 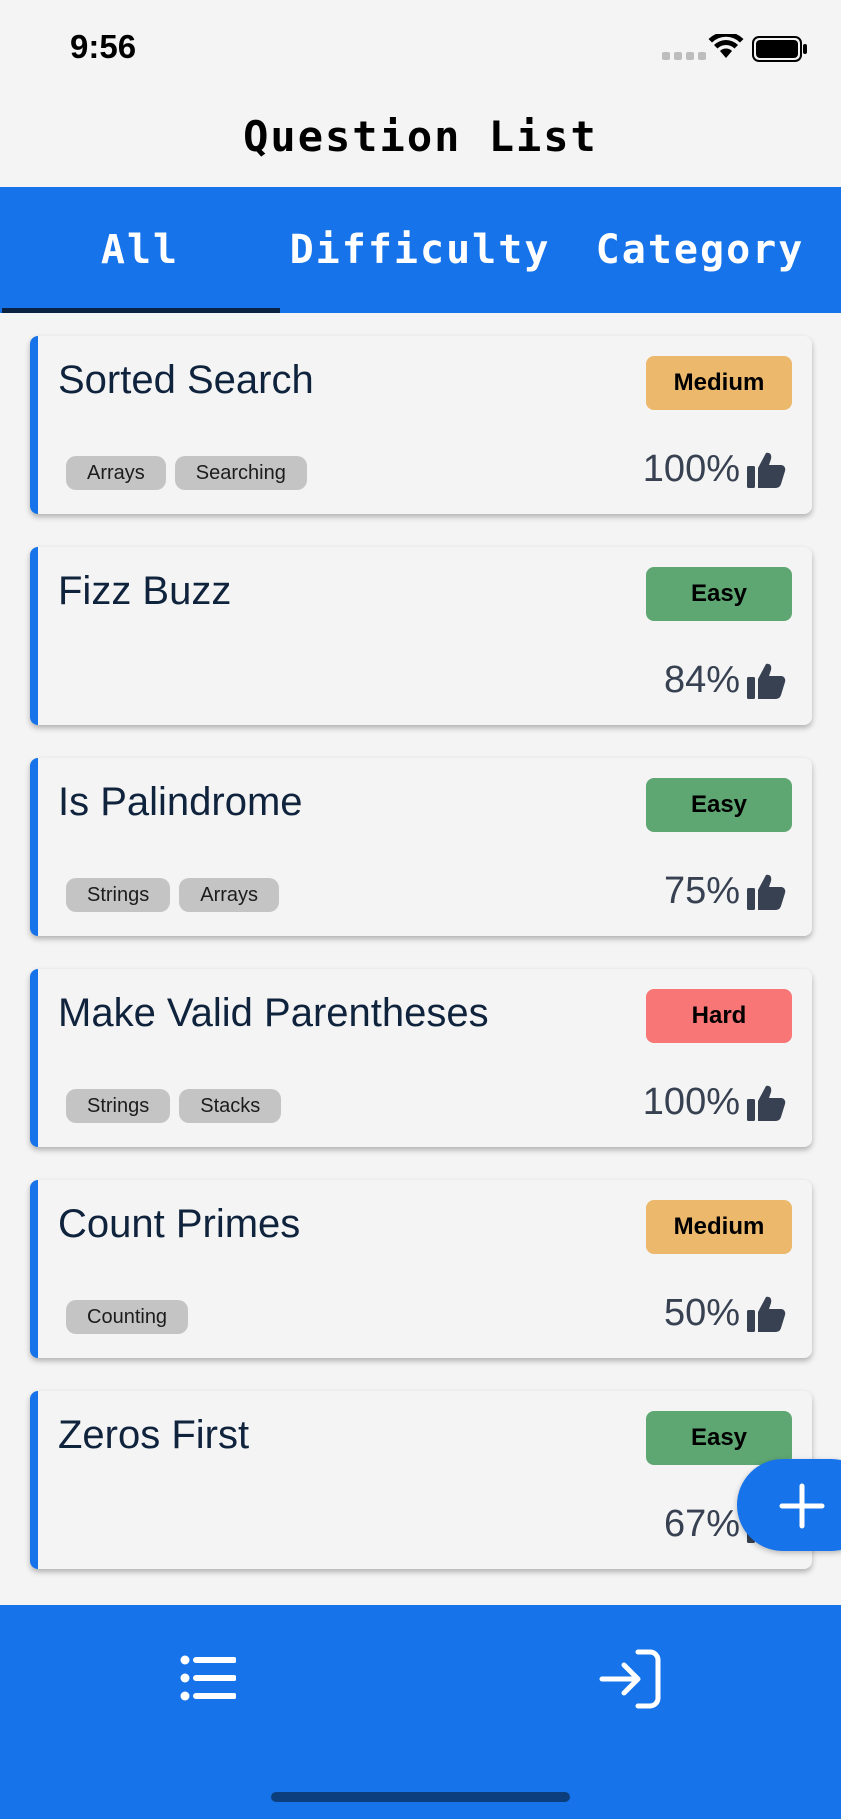 What do you see at coordinates (701, 1524) in the screenshot?
I see `rating-percent: 67%` at bounding box center [701, 1524].